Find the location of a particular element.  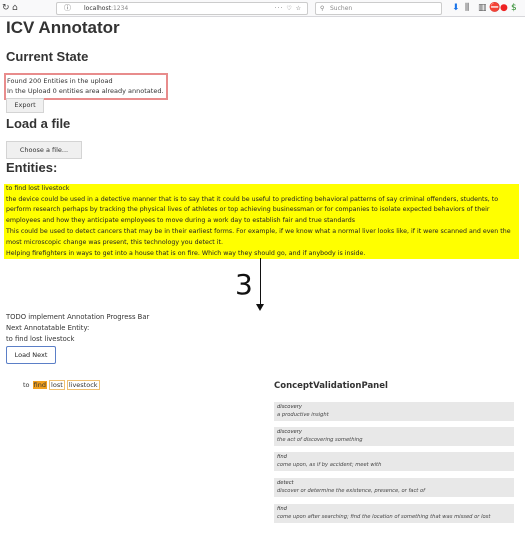

url-bar: ⓘ localhost:1234 ··· ♡ ☆ is located at coordinates (182, 8).